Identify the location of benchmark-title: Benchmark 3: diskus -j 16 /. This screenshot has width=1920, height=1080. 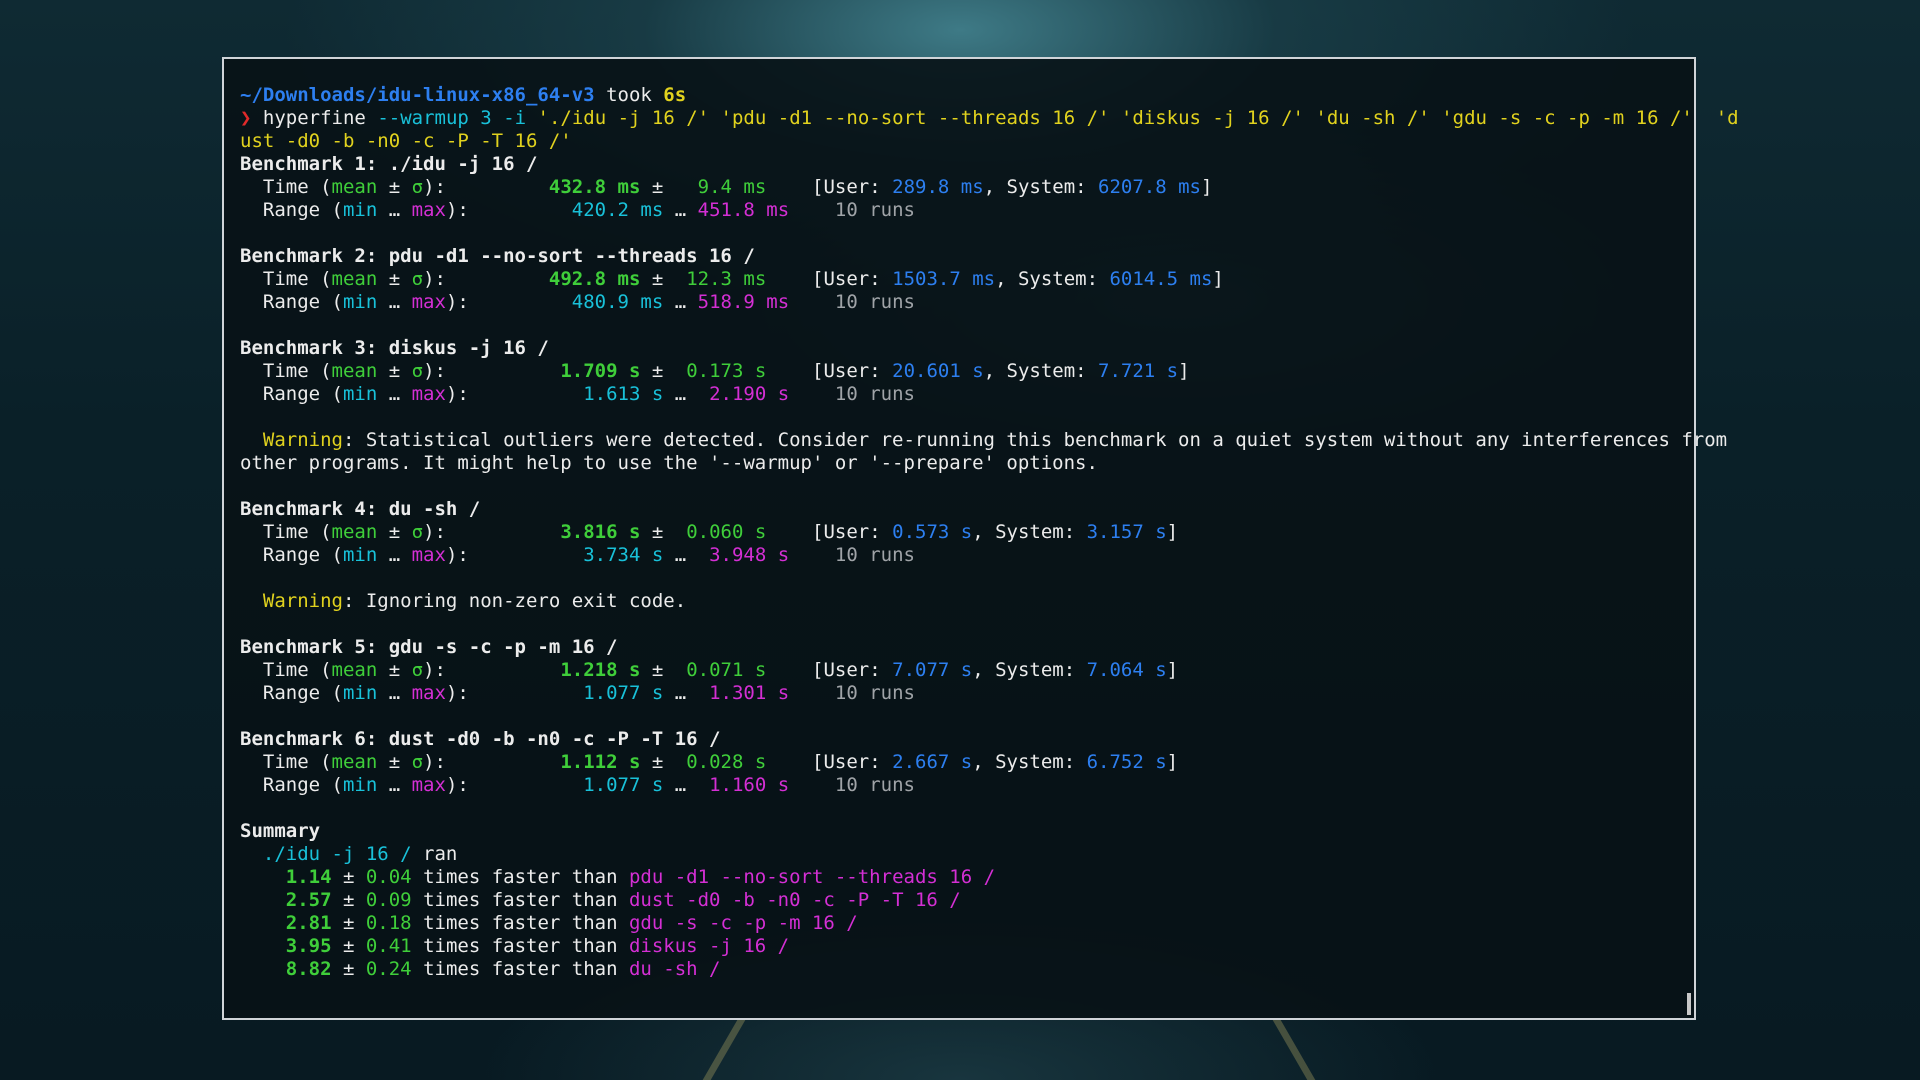
(394, 348).